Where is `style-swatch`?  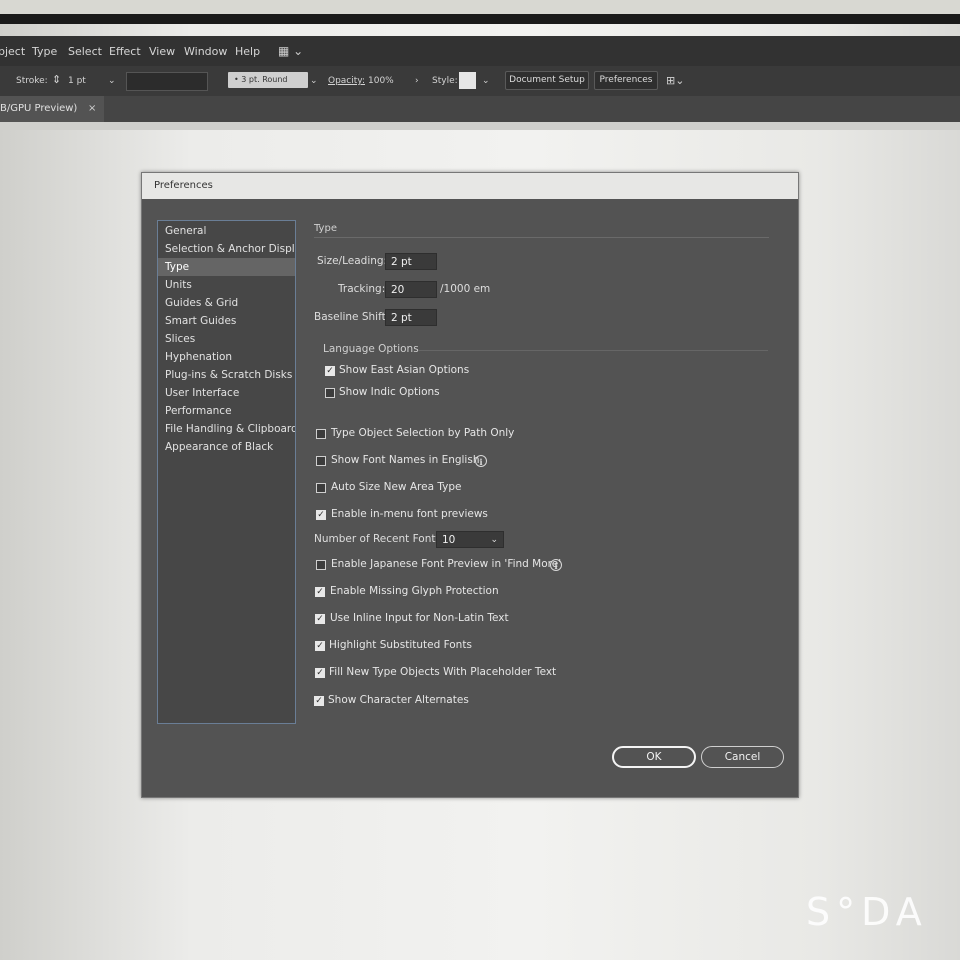 style-swatch is located at coordinates (467, 80).